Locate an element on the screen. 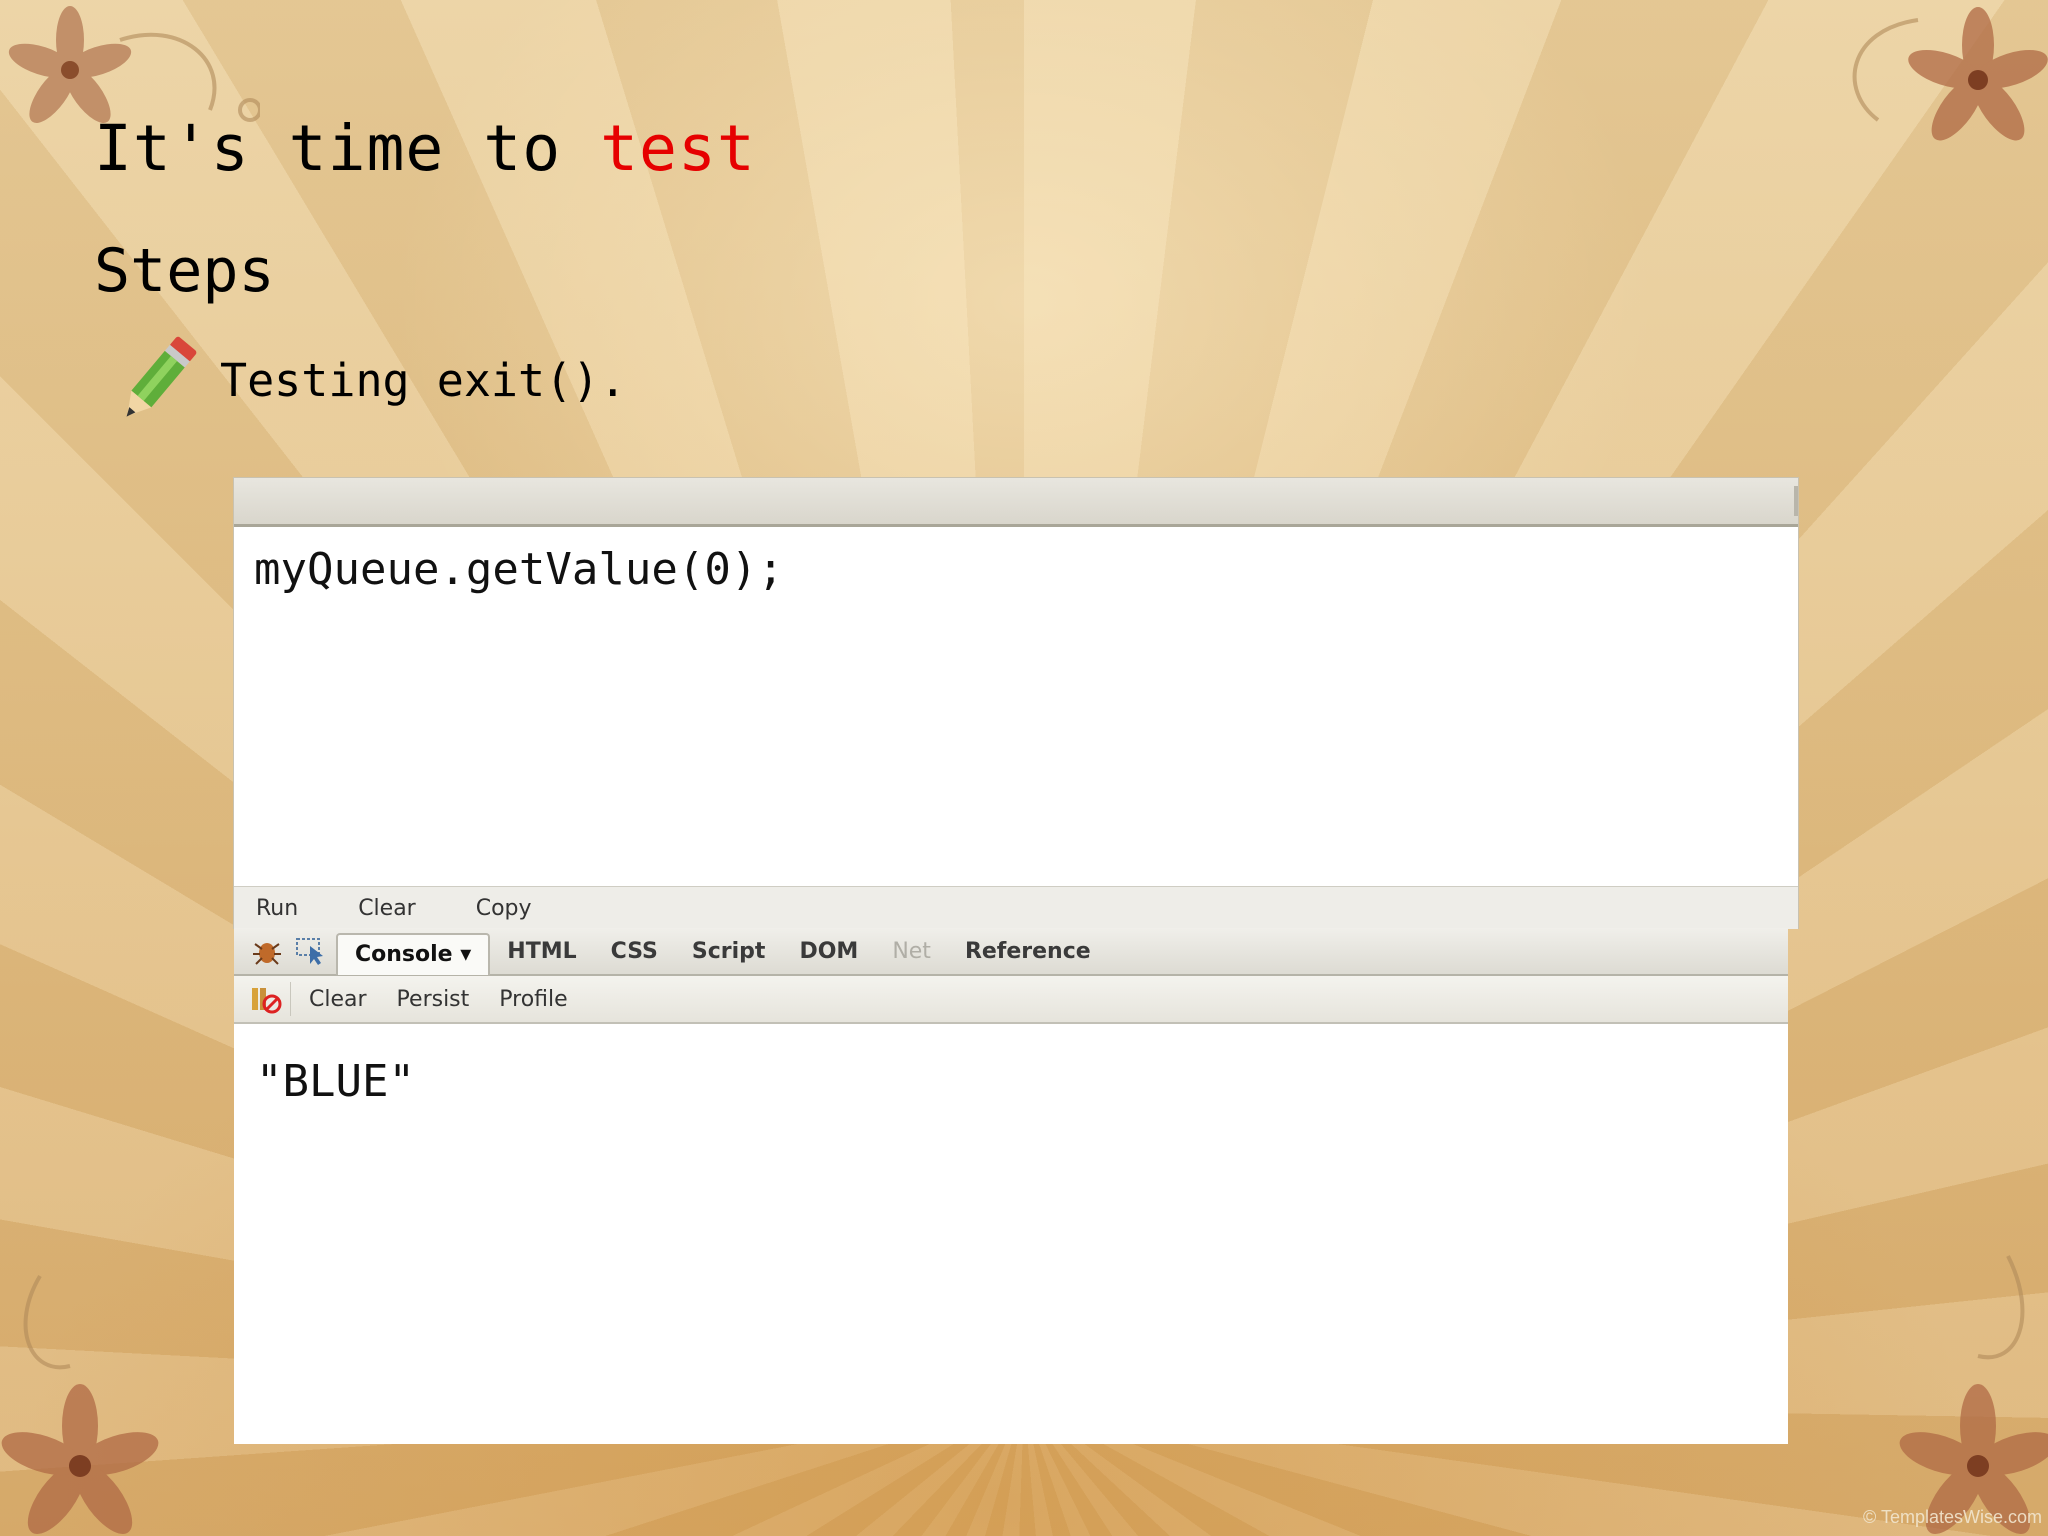 This screenshot has height=1536, width=2048. title-accent: test is located at coordinates (678, 148).